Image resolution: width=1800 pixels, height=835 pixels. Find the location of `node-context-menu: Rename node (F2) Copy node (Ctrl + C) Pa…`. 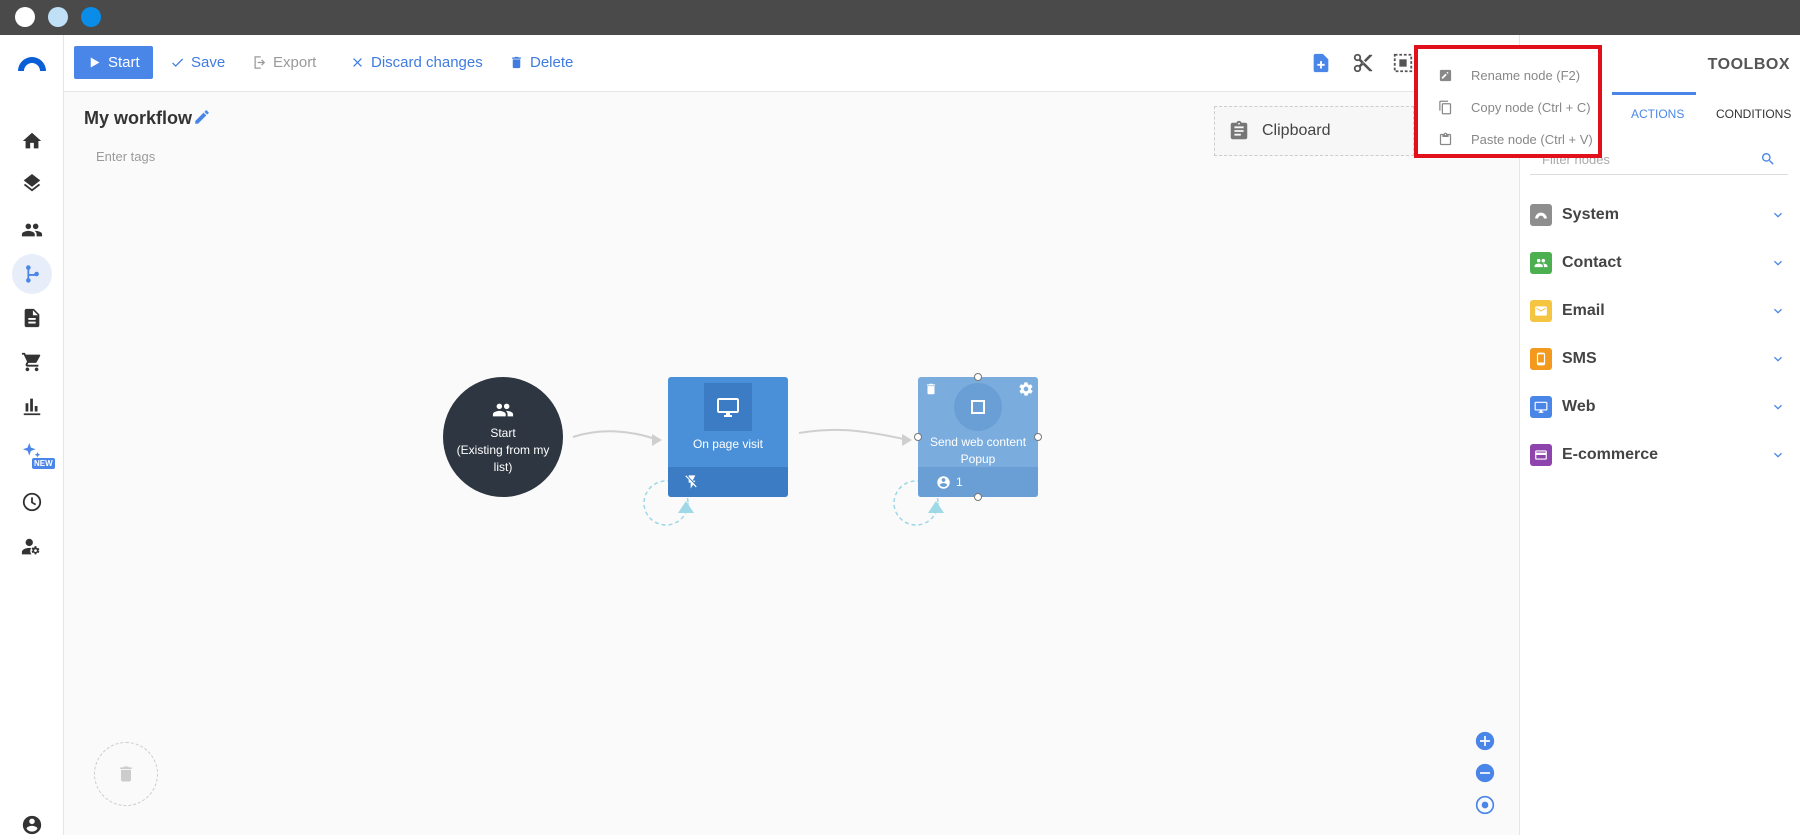

node-context-menu: Rename node (F2) Copy node (Ctrl + C) Pa… is located at coordinates (1508, 101).